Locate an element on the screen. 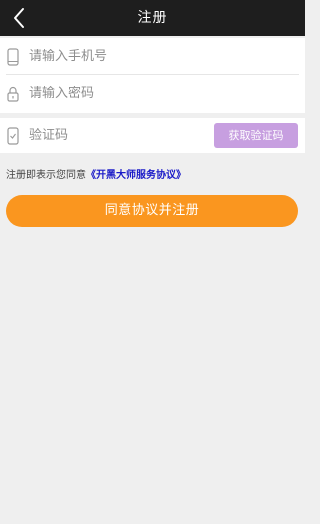 This screenshot has width=320, height=524. credentials-form is located at coordinates (152, 75).